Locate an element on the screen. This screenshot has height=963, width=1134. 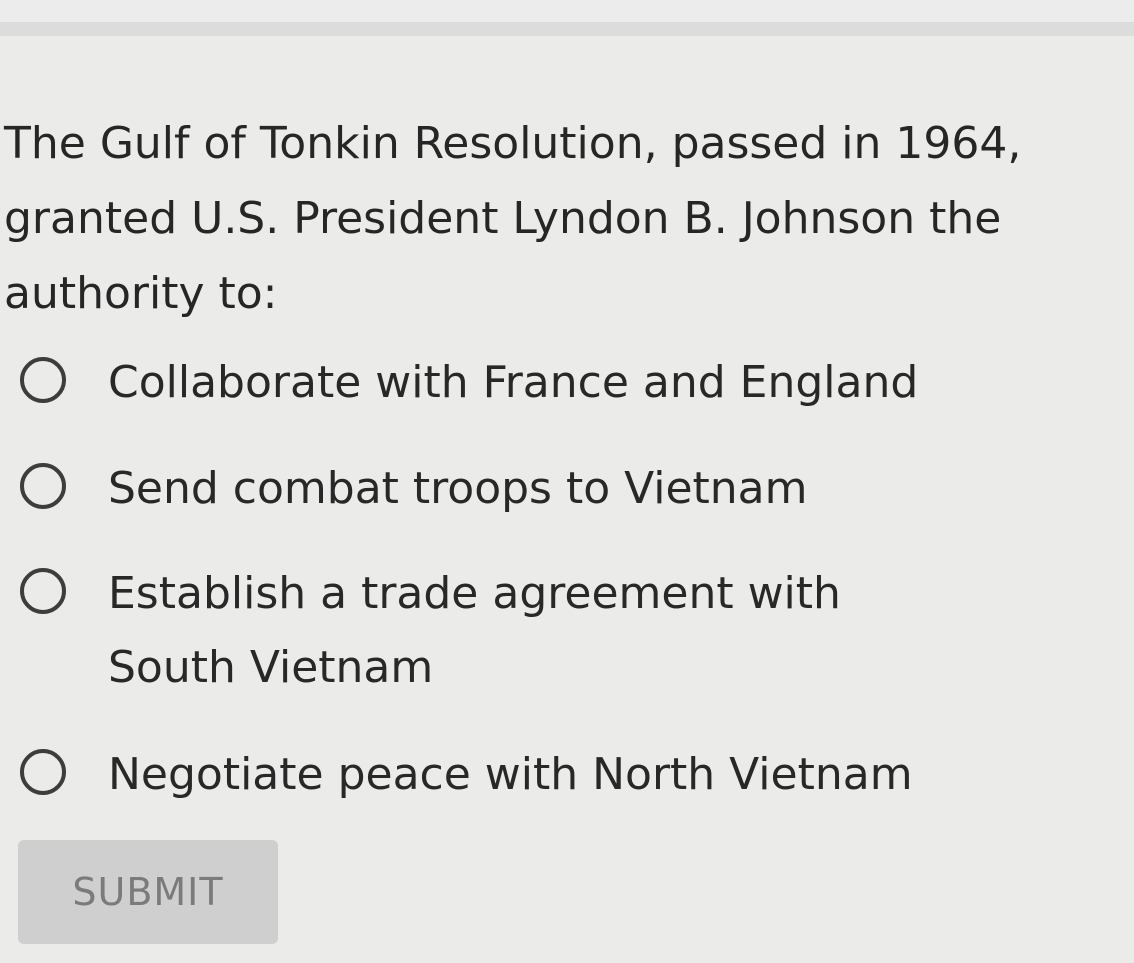
option-label: Collaborate with France and England is located at coordinates (513, 382).